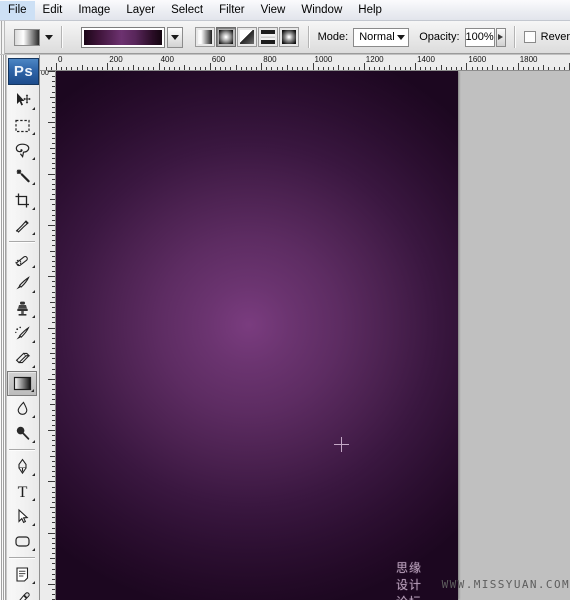  I want to click on horizontal-ruler: 020040060080010001200140016001800200, so click(305, 63).